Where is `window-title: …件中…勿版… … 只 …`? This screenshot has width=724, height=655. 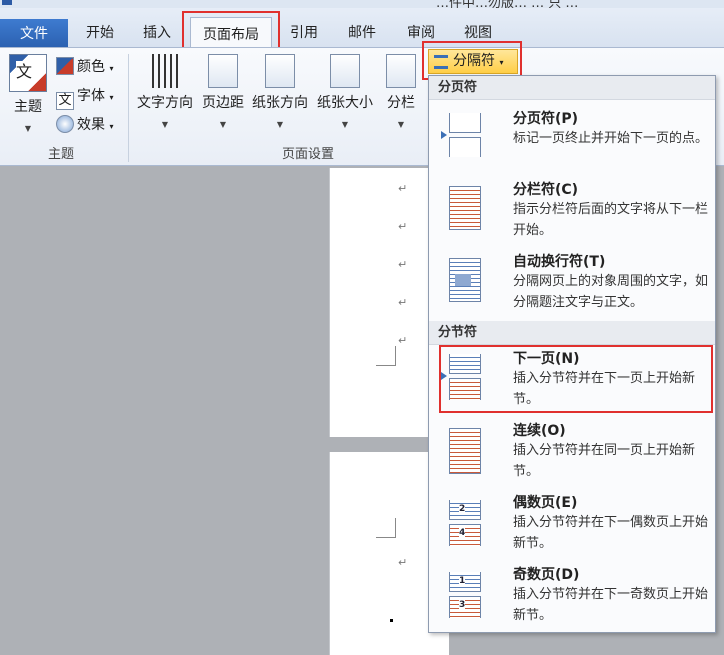 window-title: …件中…勿版… … 只 … is located at coordinates (507, 4).